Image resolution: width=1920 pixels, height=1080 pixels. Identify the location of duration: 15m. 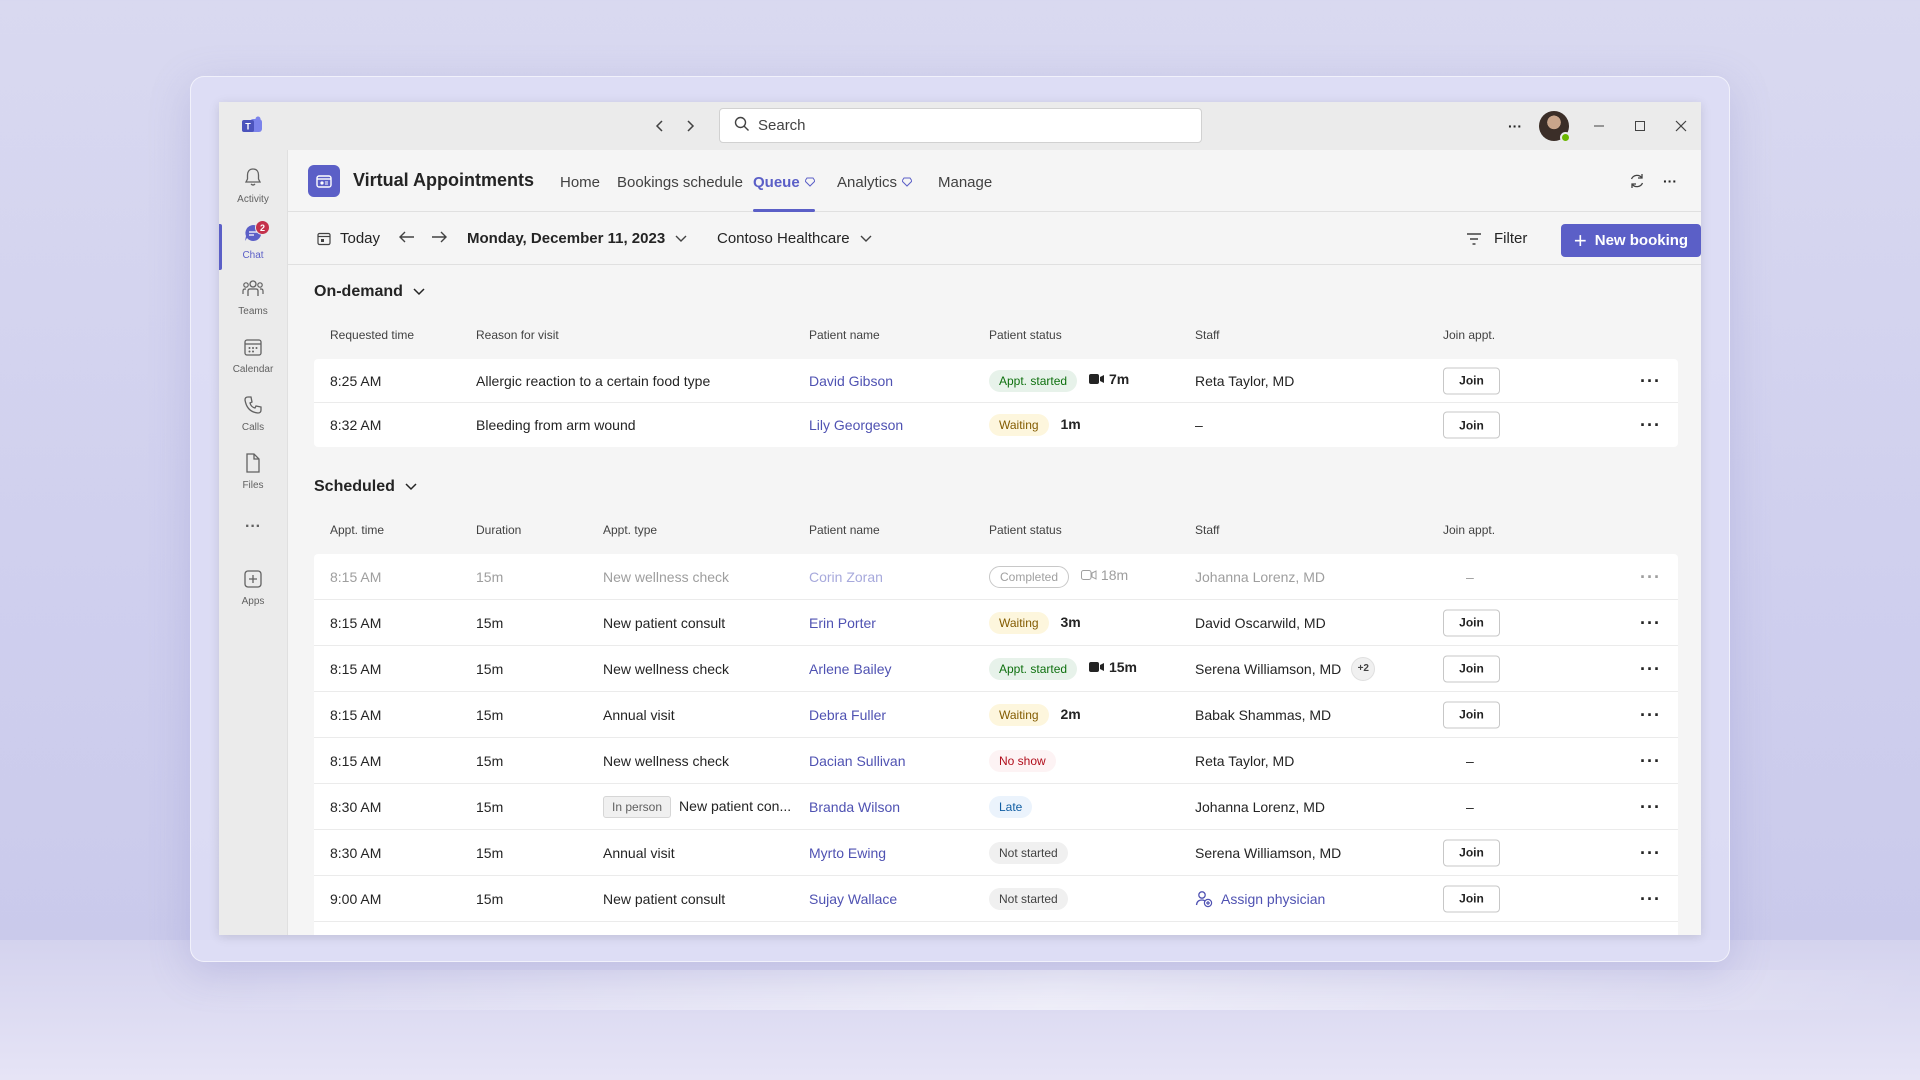
(490, 898).